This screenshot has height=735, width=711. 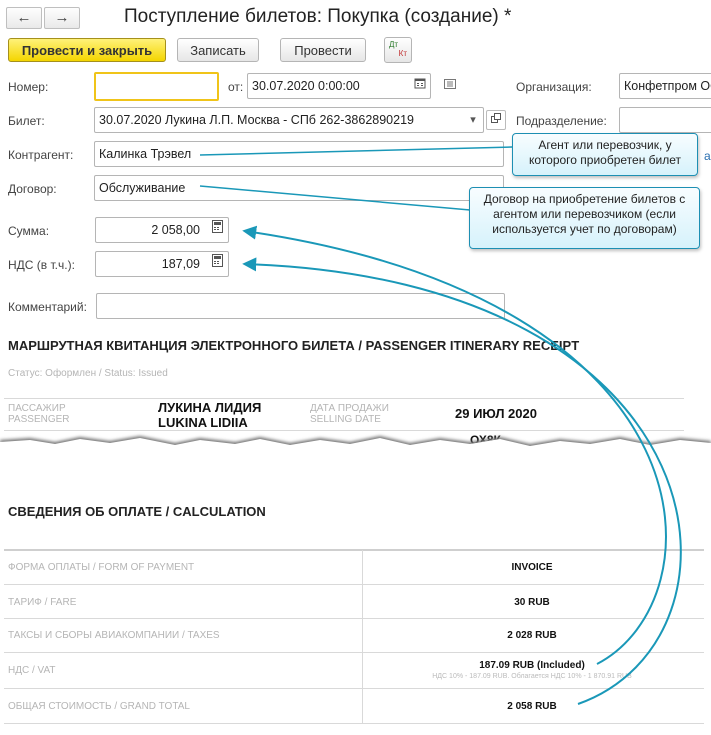 I want to click on receipt-status: Статус: Оформлен / Status: Issued, so click(x=88, y=373).